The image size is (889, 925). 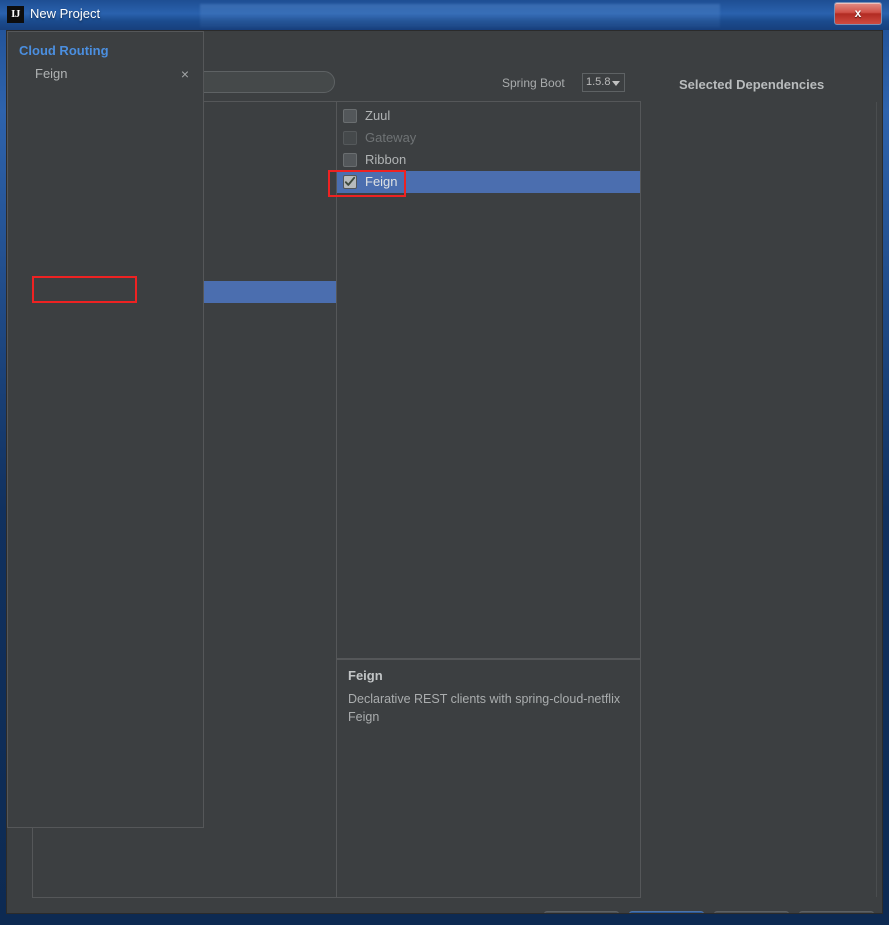 What do you see at coordinates (65, 13) in the screenshot?
I see `window-title: New Project` at bounding box center [65, 13].